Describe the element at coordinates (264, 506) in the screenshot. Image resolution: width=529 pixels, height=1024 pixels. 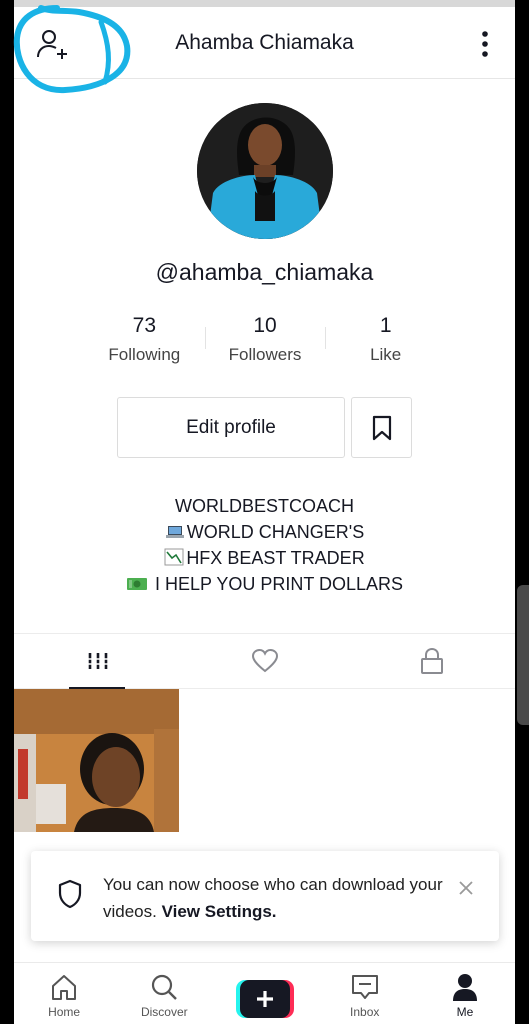
I see `bio-line: WORLDBESTCOACH` at that location.